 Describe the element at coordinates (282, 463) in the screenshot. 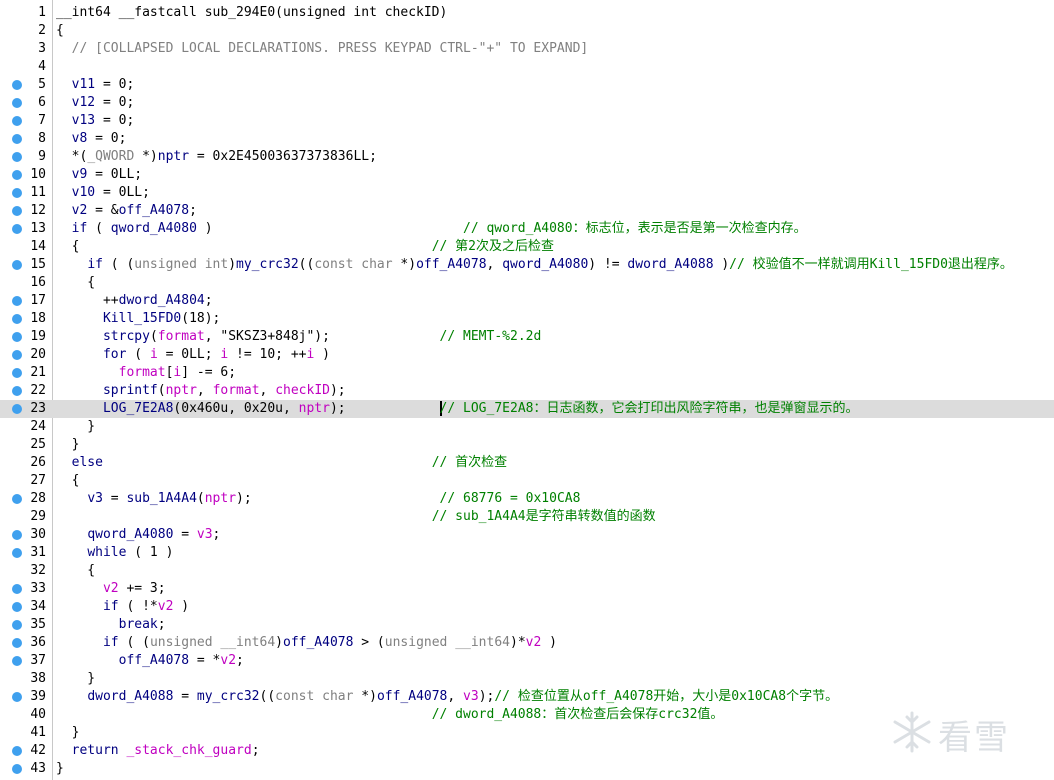

I see `code-text: else // 首次检查` at that location.